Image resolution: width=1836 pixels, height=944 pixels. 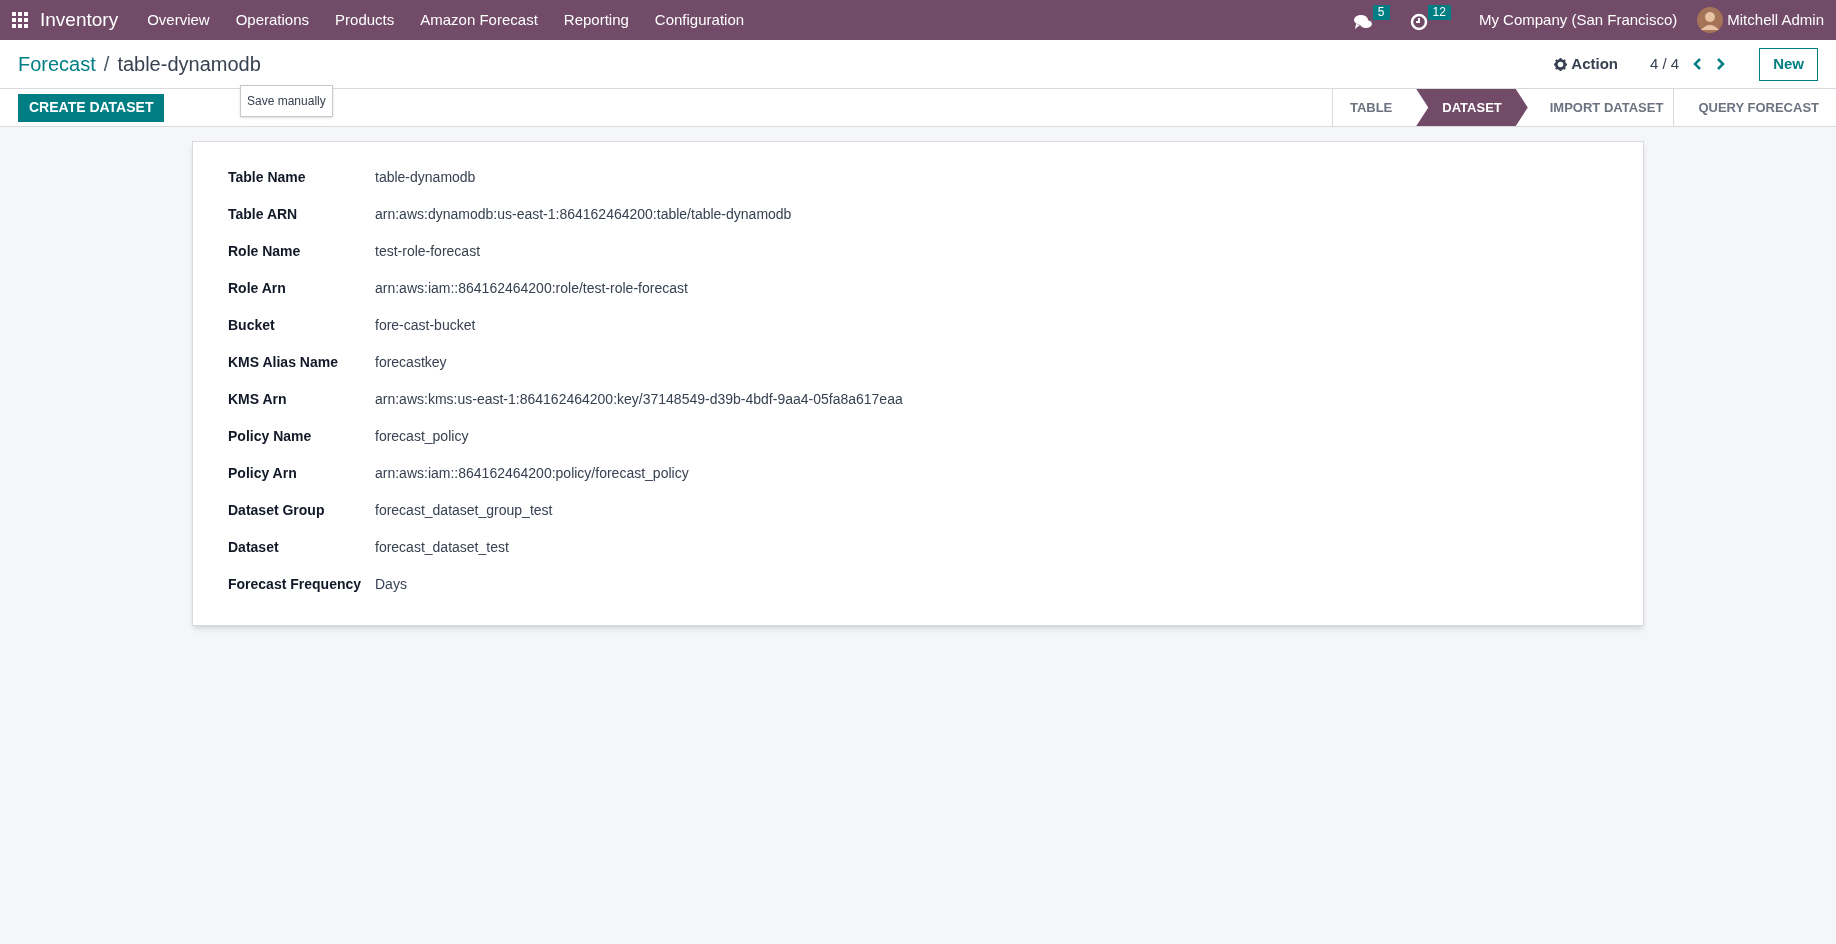 What do you see at coordinates (1586, 64) in the screenshot?
I see `action-menu-button: Action` at bounding box center [1586, 64].